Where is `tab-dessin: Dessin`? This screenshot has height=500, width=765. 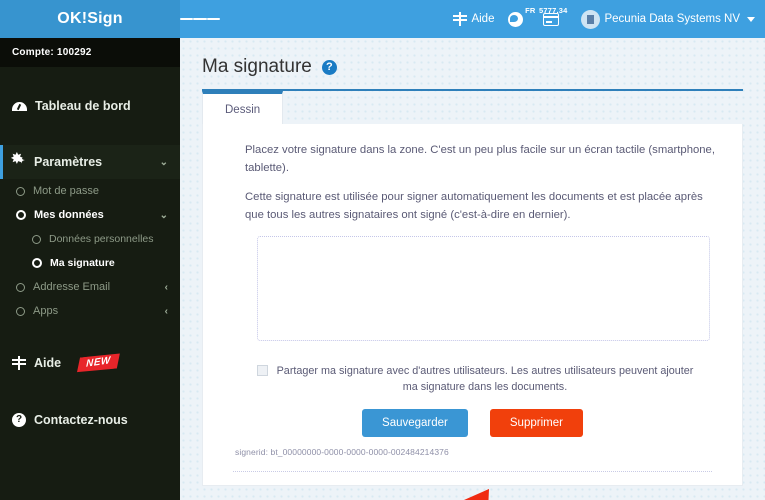 tab-dessin: Dessin is located at coordinates (243, 107).